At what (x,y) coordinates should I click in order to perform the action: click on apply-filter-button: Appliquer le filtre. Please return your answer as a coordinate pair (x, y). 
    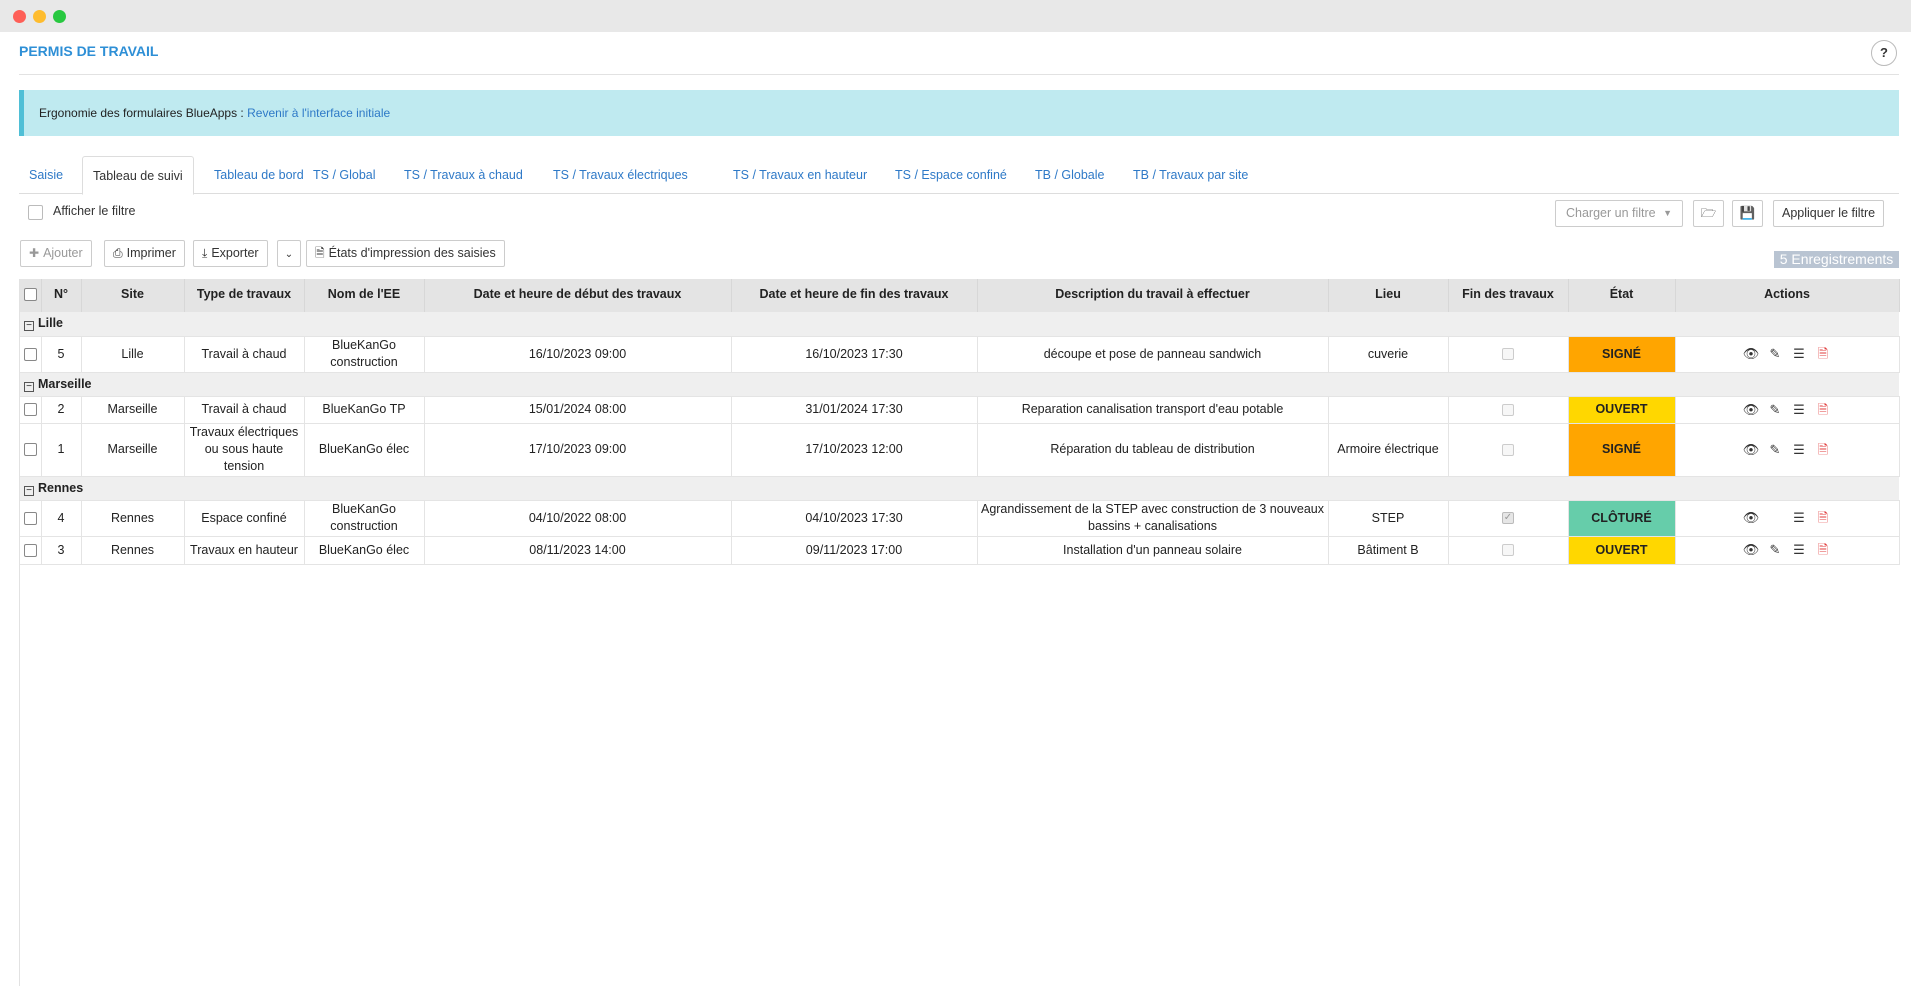
    Looking at the image, I should click on (1829, 213).